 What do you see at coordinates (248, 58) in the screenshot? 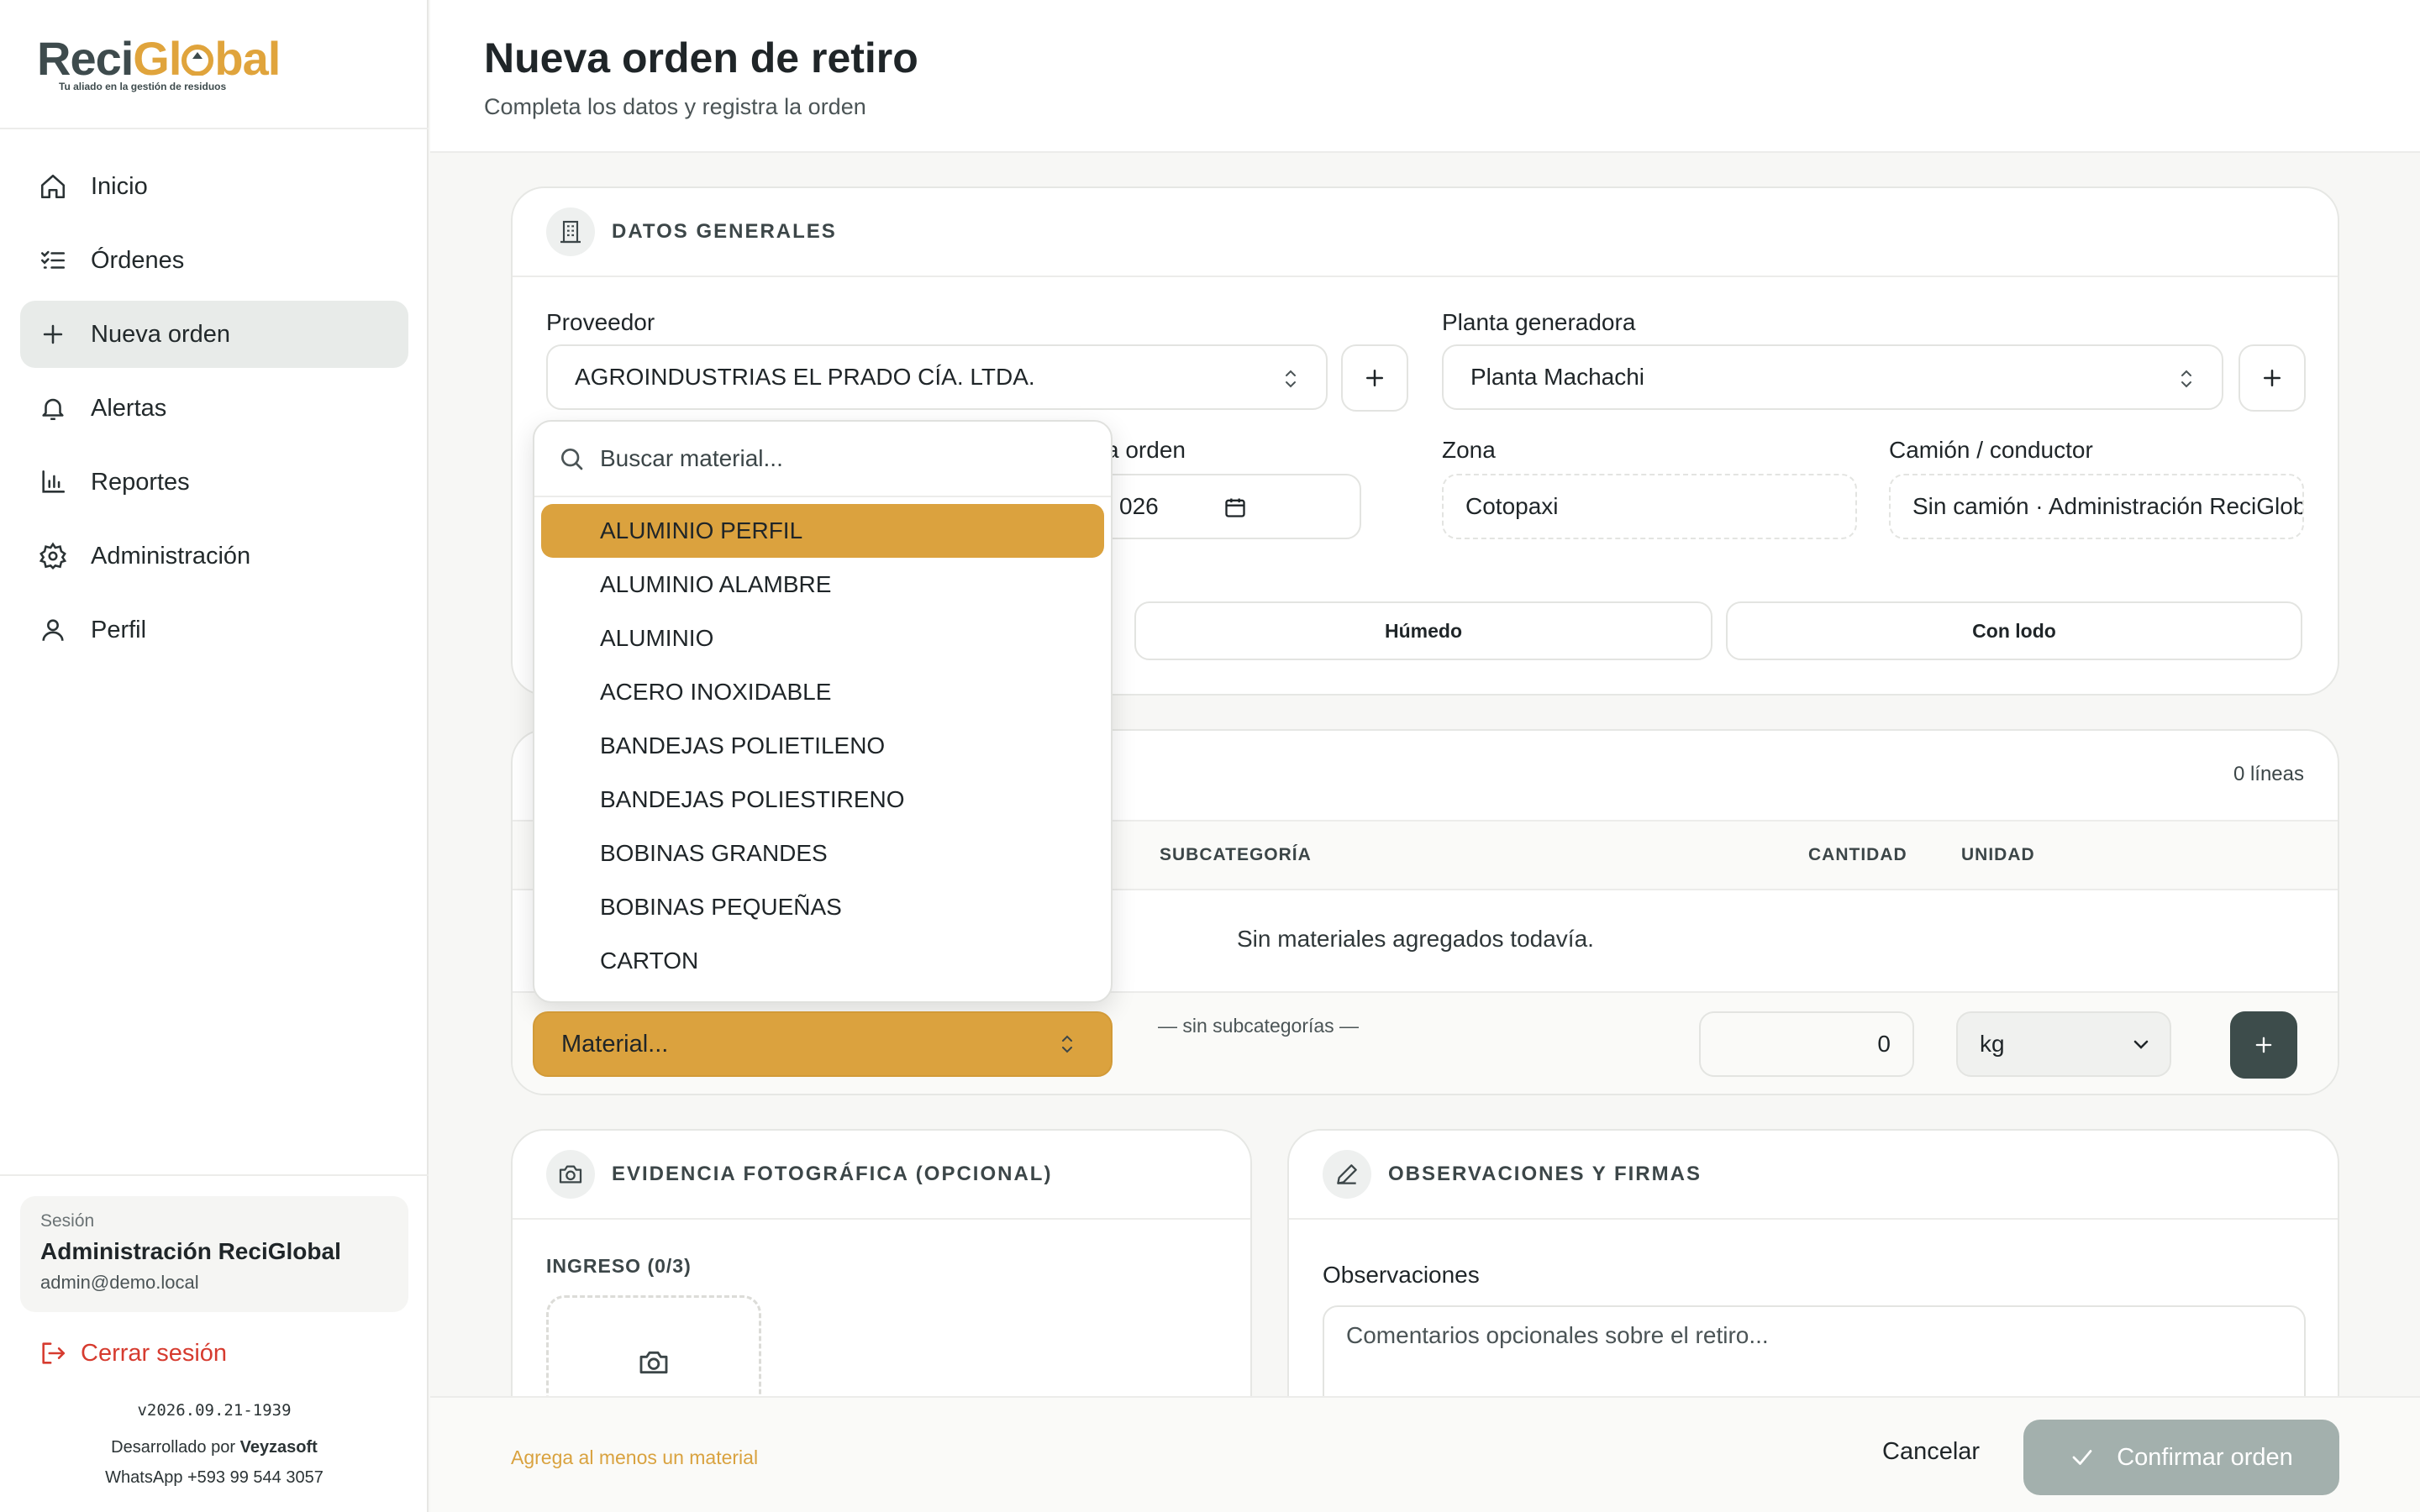
I see `logo-part-bal: bal` at bounding box center [248, 58].